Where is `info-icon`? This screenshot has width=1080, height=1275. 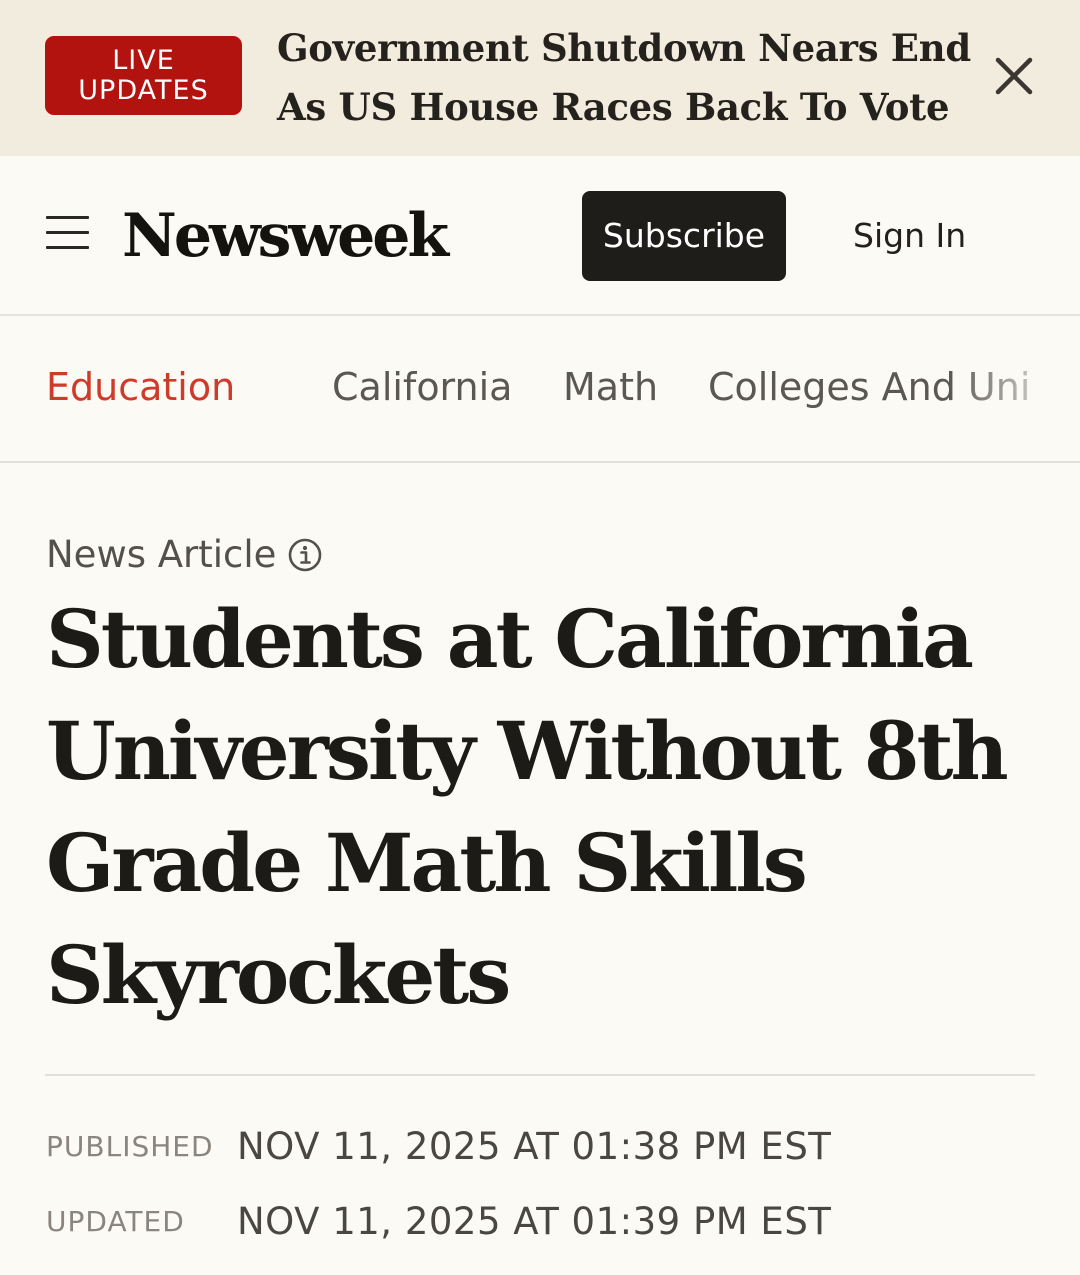
info-icon is located at coordinates (305, 555).